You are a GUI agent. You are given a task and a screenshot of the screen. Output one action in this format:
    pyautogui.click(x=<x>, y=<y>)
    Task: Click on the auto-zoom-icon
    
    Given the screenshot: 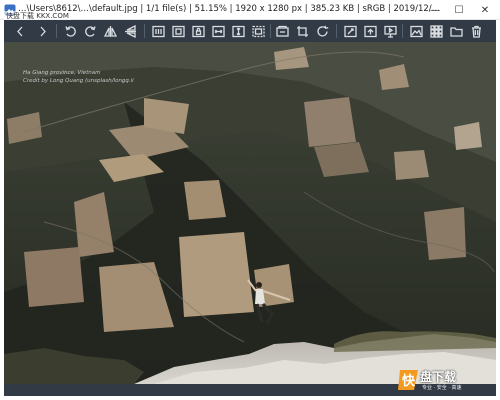 What is the action you would take?
    pyautogui.click(x=178, y=31)
    